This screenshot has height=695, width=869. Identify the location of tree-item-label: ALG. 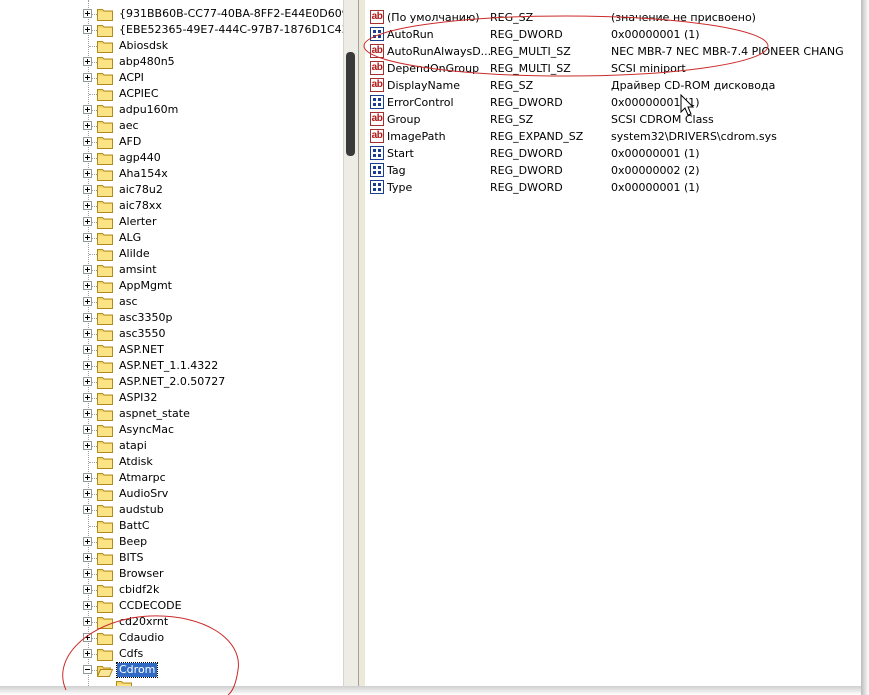
(130, 238).